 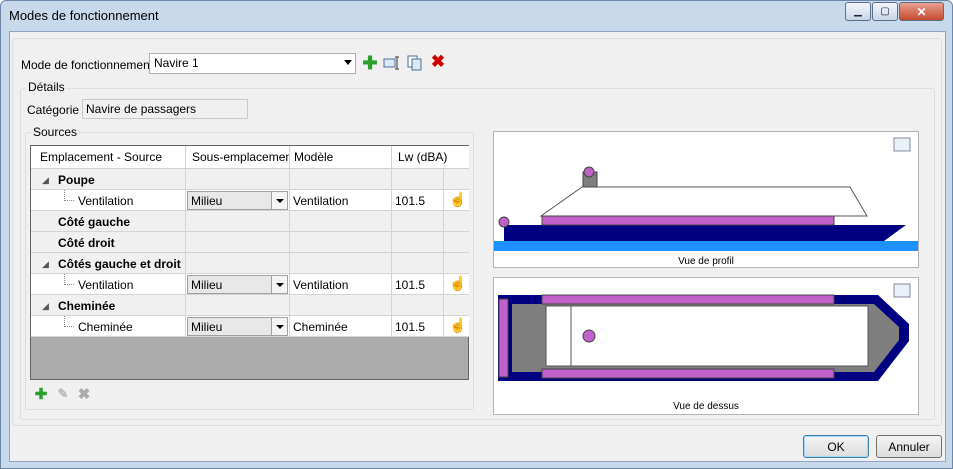 I want to click on group-cell: ◢ Poupe, so click(x=108, y=179).